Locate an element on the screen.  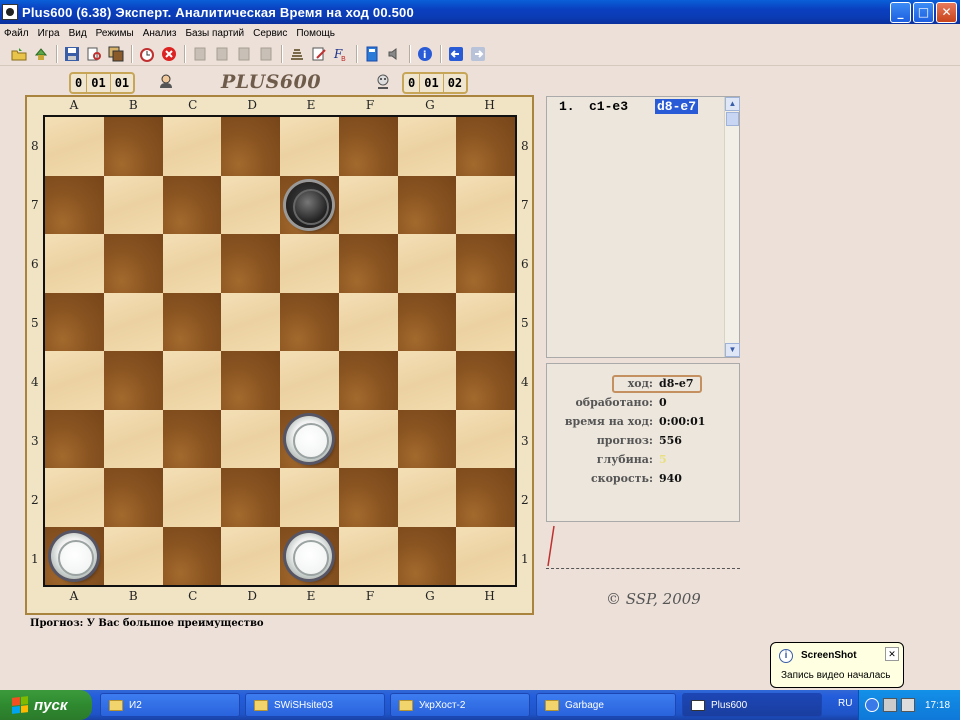
square-e1 is located at coordinates (309, 555).